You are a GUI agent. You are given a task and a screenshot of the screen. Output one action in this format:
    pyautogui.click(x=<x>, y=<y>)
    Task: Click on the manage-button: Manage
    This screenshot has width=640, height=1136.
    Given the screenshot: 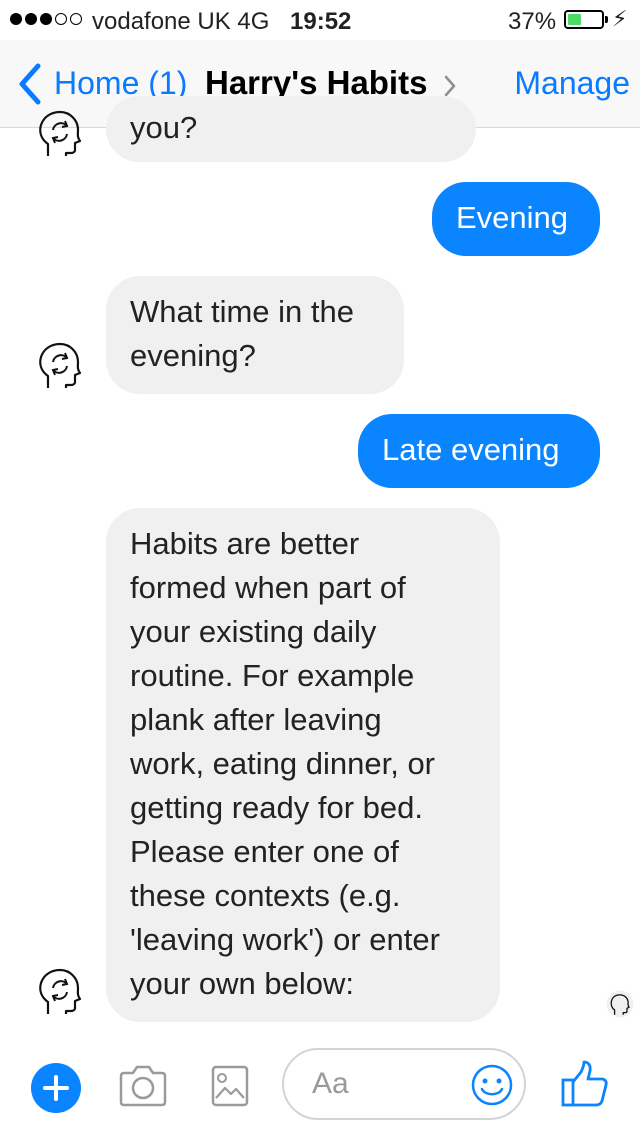 What is the action you would take?
    pyautogui.click(x=572, y=83)
    